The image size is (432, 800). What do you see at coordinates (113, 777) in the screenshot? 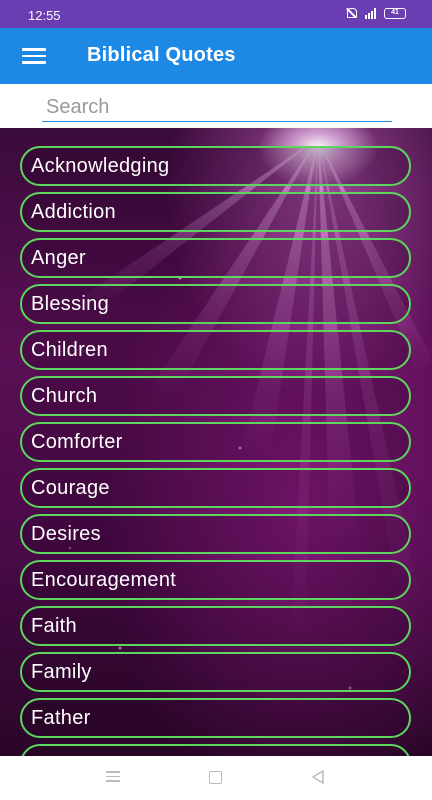
I see `recents-icon` at bounding box center [113, 777].